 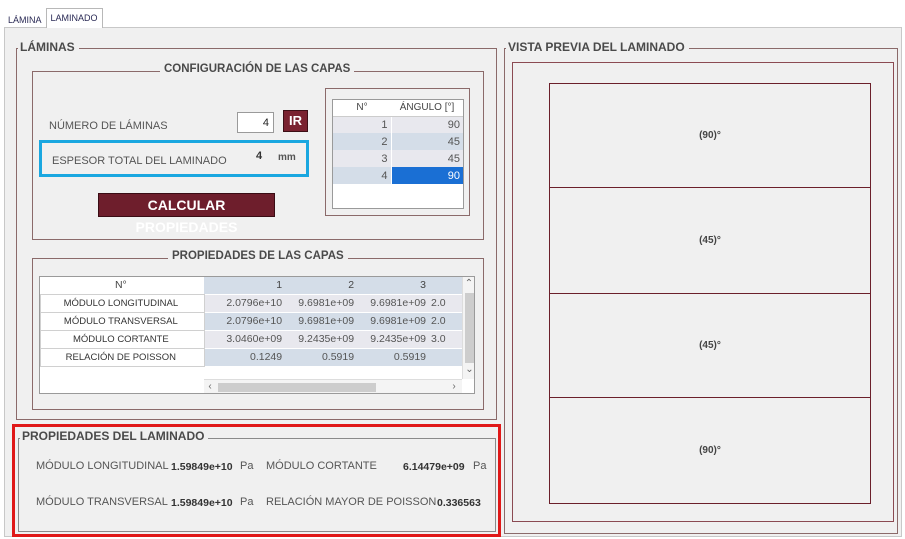 I want to click on capas-header-n: N°, so click(x=122, y=285).